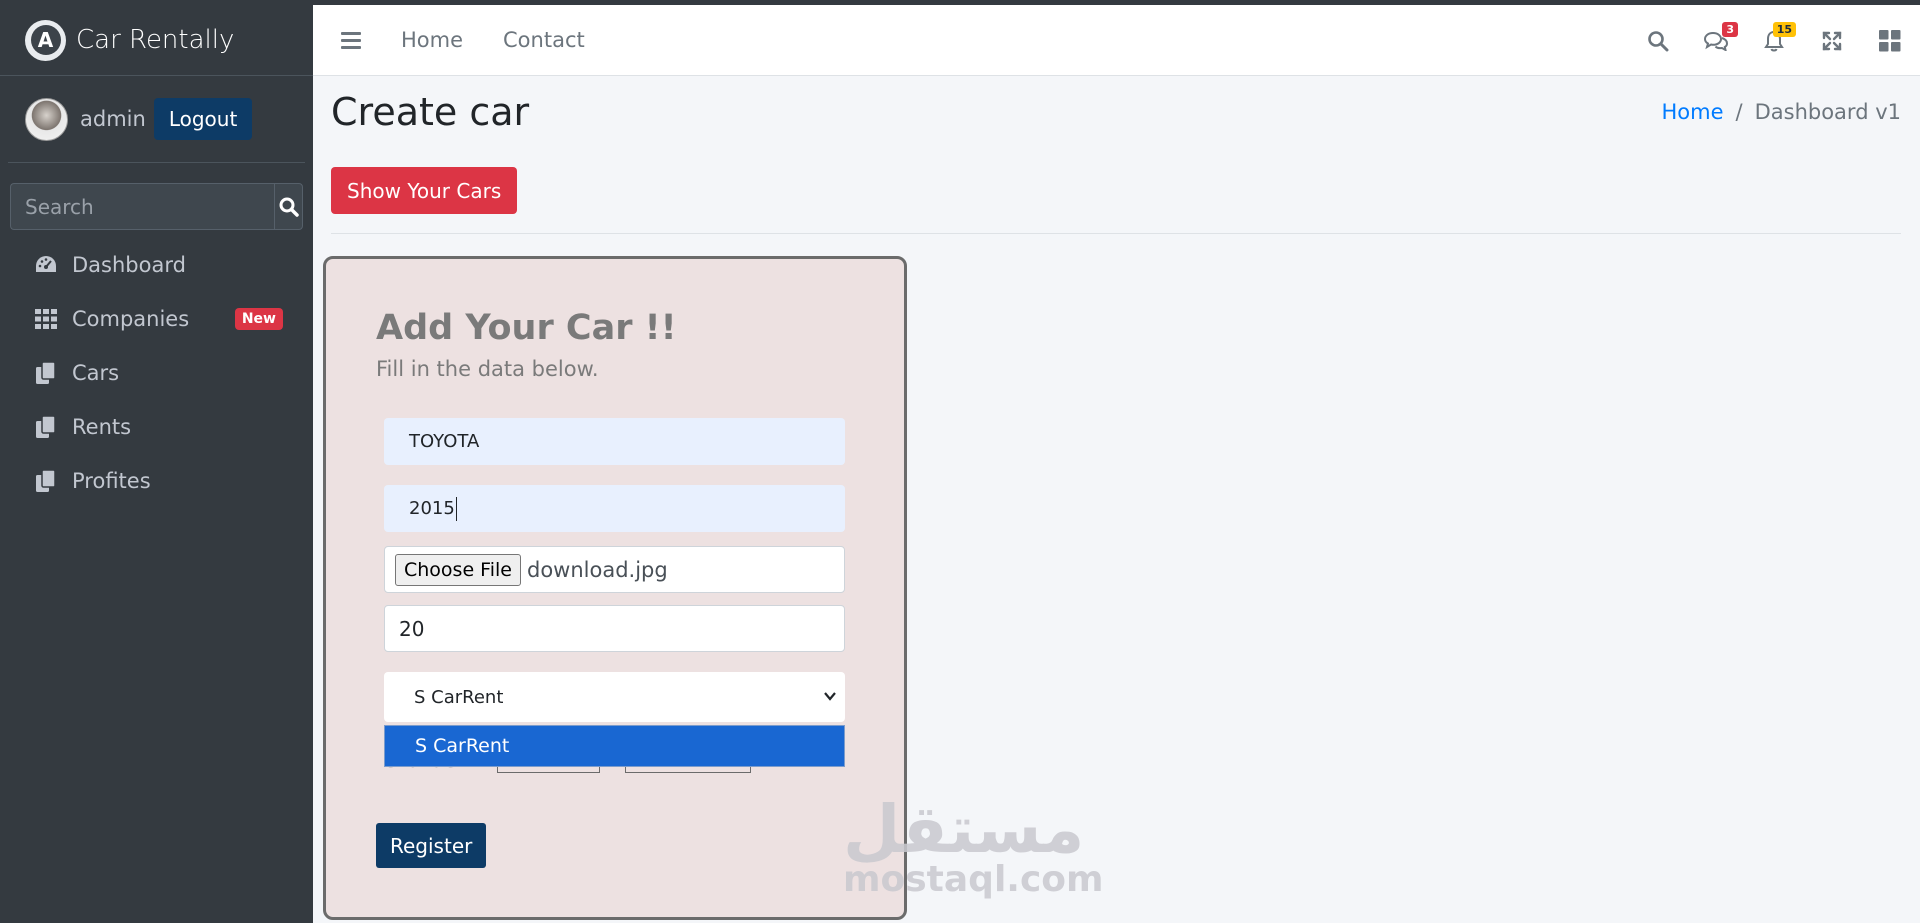 The width and height of the screenshot is (1920, 923). What do you see at coordinates (432, 508) in the screenshot?
I see `year-input-value: 2015` at bounding box center [432, 508].